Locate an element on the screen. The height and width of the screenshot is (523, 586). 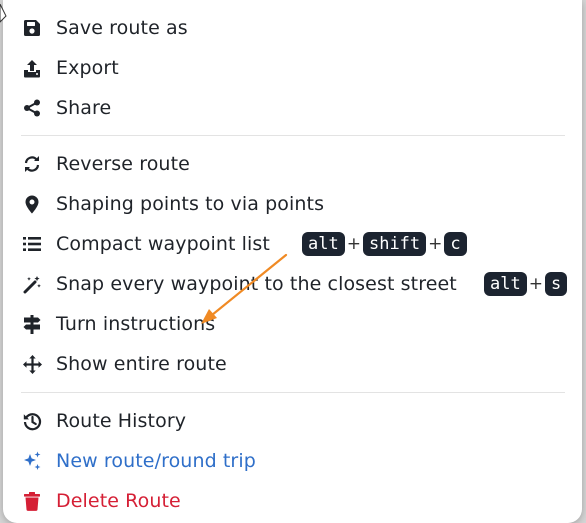
menu-item-label: Show entire route is located at coordinates (141, 364).